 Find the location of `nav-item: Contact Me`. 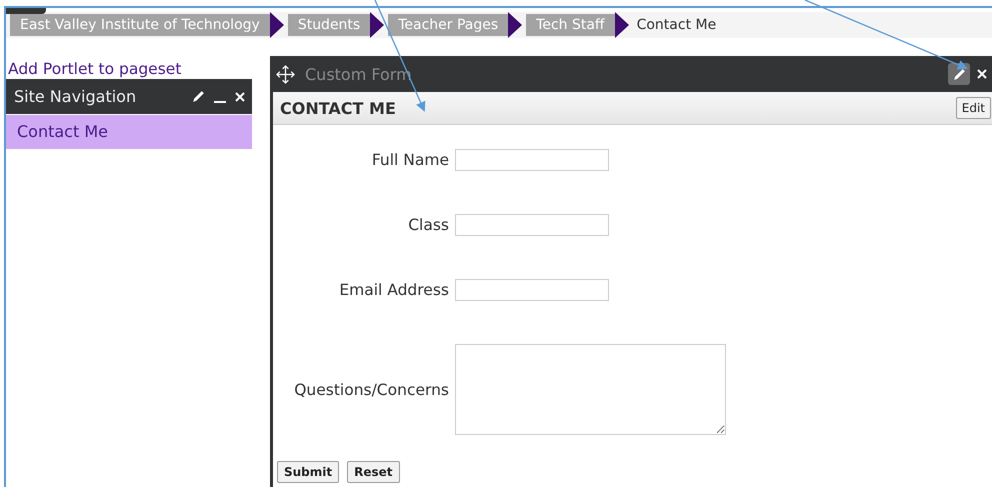

nav-item: Contact Me is located at coordinates (129, 132).